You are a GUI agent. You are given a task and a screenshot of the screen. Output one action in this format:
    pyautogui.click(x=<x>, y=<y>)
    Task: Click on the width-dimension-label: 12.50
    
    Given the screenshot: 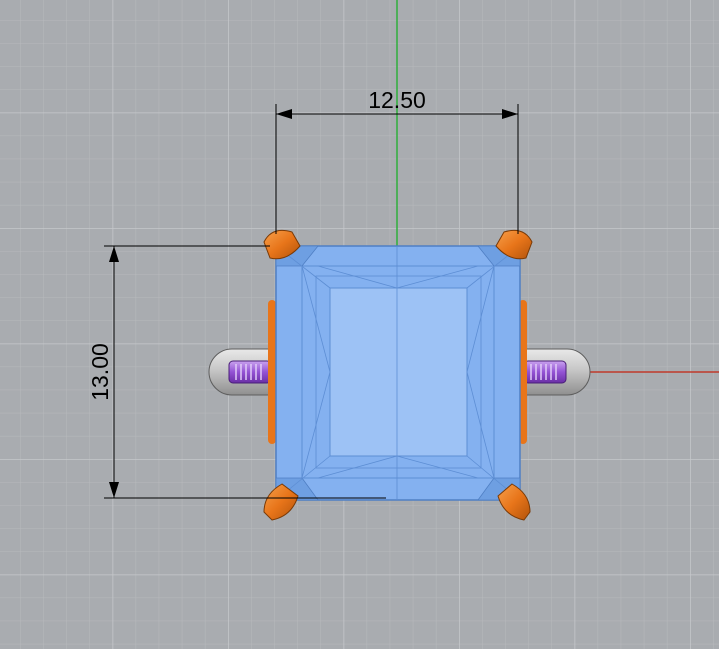 What is the action you would take?
    pyautogui.click(x=397, y=100)
    